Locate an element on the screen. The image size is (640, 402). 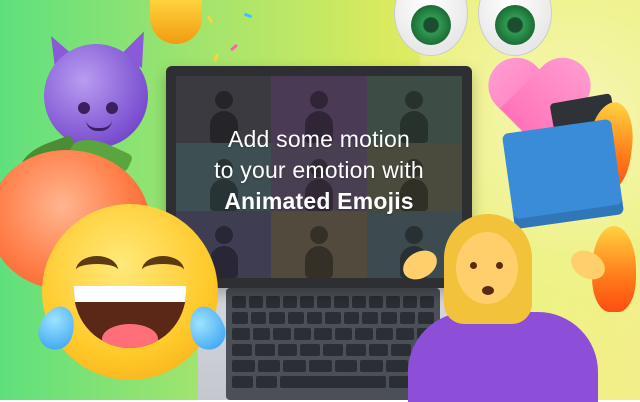
video-tile is located at coordinates (319, 244).